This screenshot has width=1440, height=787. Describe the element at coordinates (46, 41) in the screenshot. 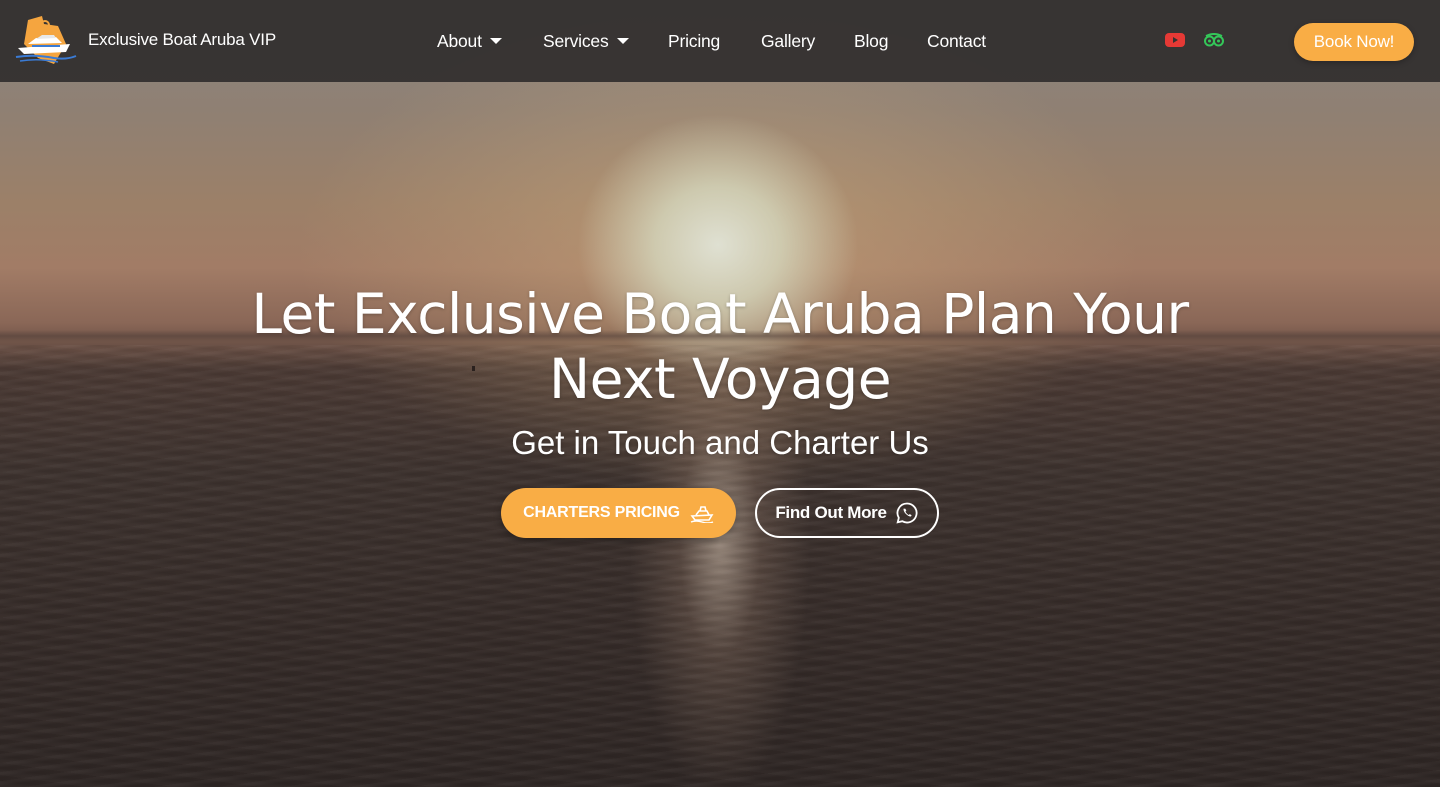

I see `yacht-logo-icon` at that location.